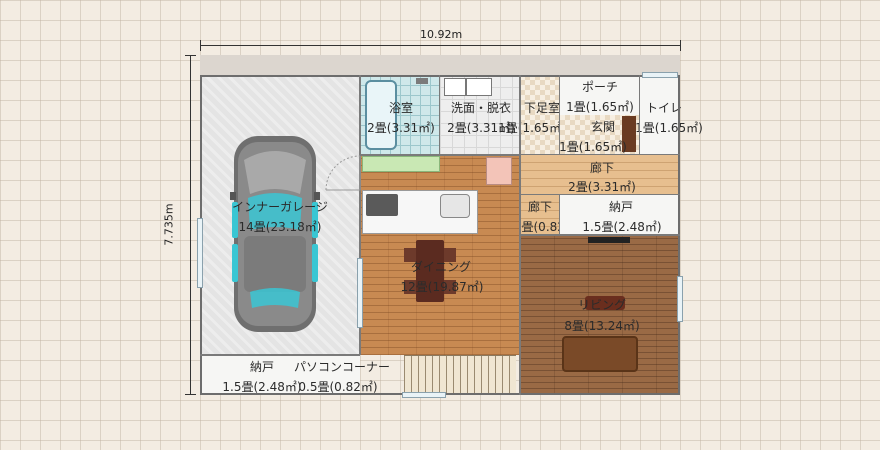 This screenshot has width=880, height=450. Describe the element at coordinates (600, 154) in the screenshot. I see `wall-upper-row-bottom` at that location.